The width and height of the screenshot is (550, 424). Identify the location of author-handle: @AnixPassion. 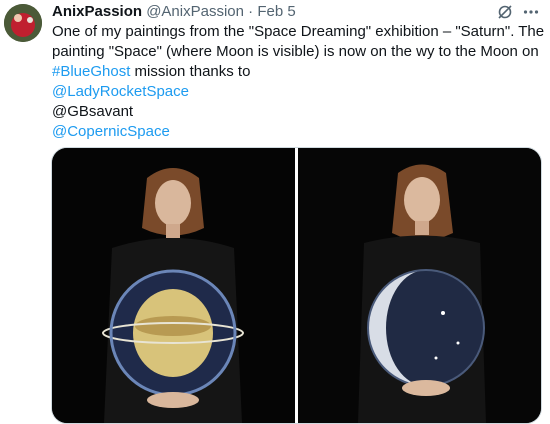
(195, 11).